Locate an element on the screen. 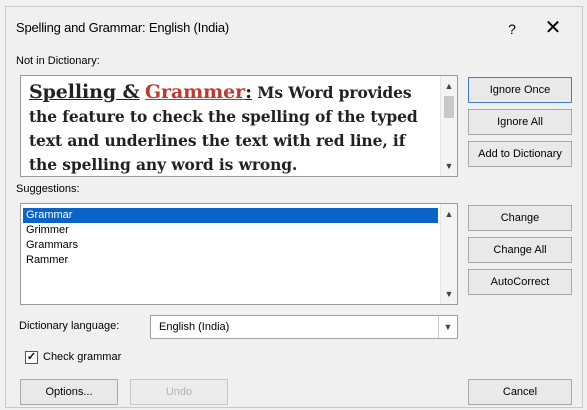  dialog-title: Spelling and Grammar: English (India) is located at coordinates (122, 27).